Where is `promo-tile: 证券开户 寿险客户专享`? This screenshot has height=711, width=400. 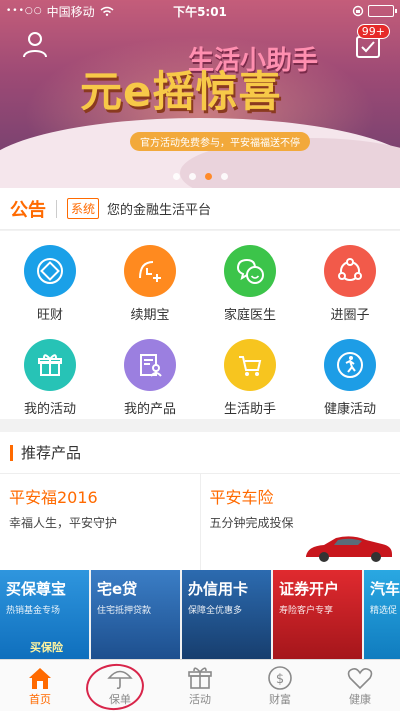 promo-tile: 证券开户 寿险客户专享 is located at coordinates (317, 614).